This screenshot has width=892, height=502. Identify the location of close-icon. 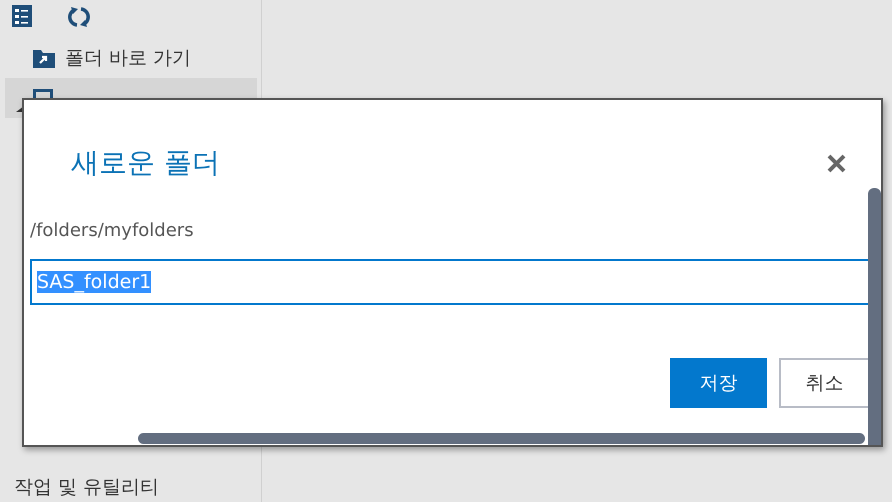
(836, 163).